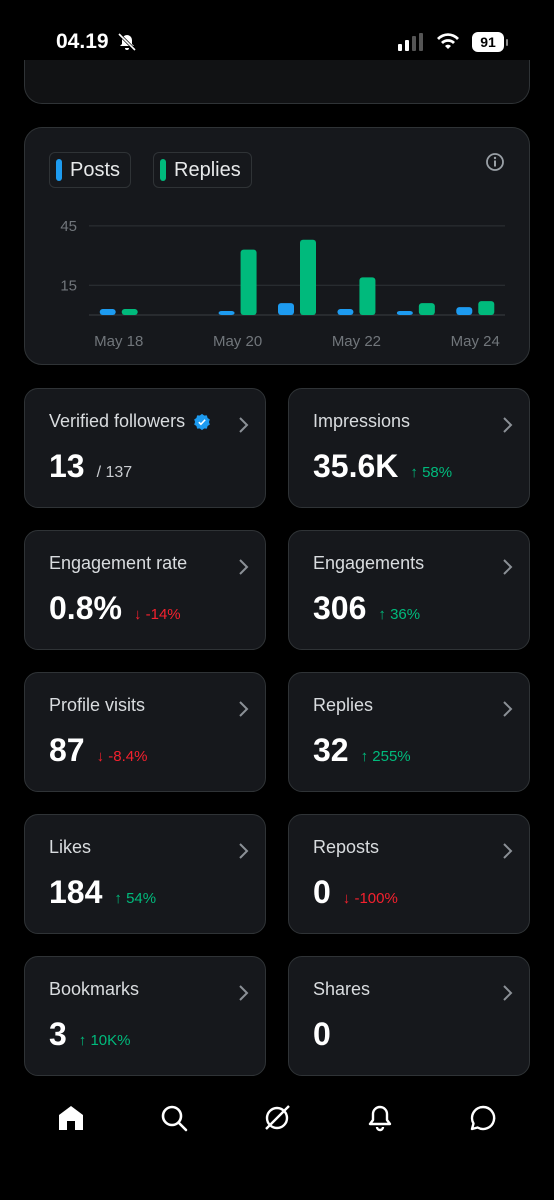 The height and width of the screenshot is (1200, 554). Describe the element at coordinates (70, 847) in the screenshot. I see `metric-label: Likes` at that location.